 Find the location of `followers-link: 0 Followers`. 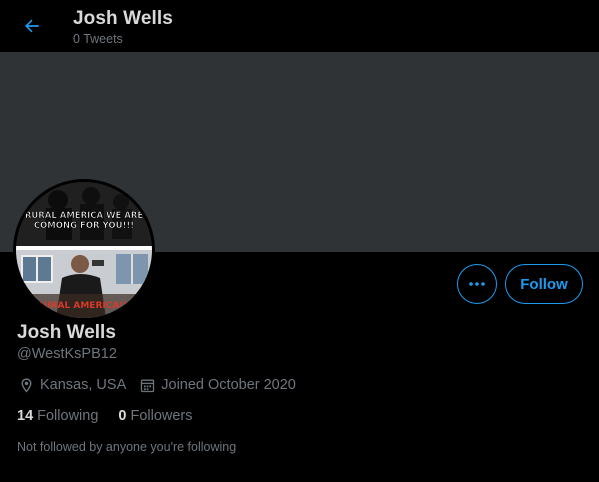

followers-link: 0 Followers is located at coordinates (155, 416).